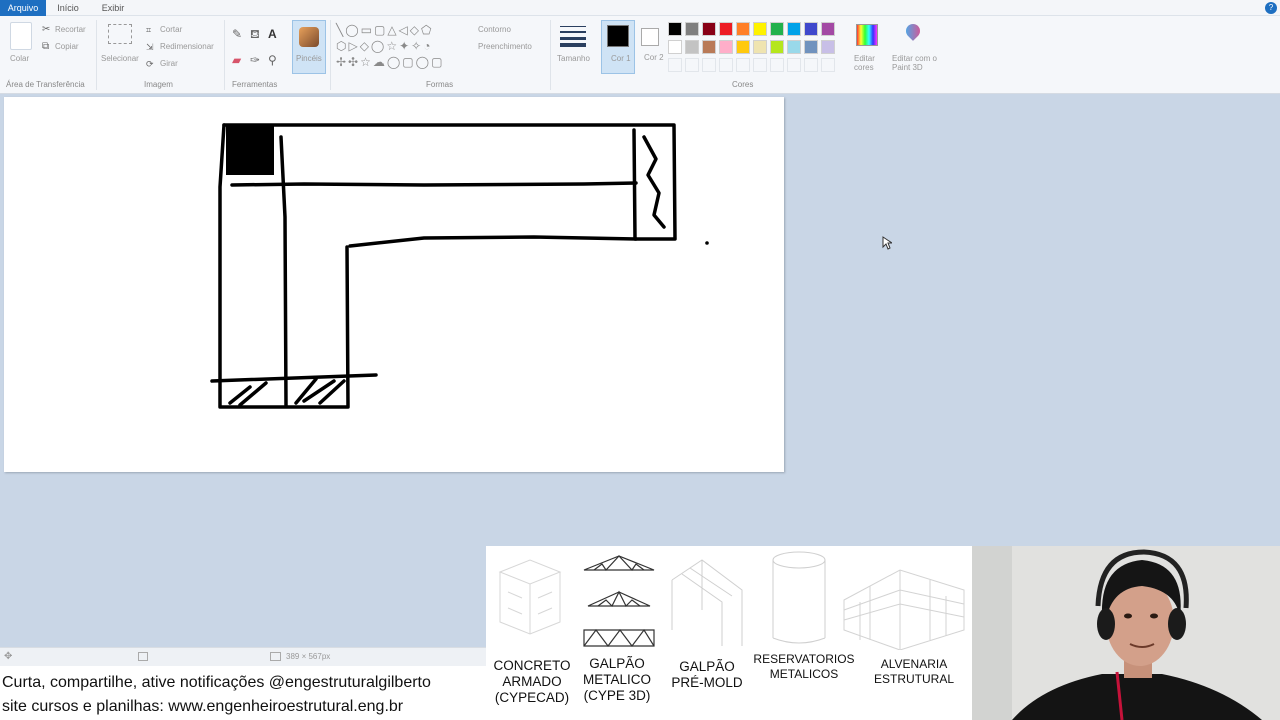 This screenshot has width=1280, height=720. Describe the element at coordinates (707, 682) in the screenshot. I see `product-line: PRÉ-MOLD` at that location.